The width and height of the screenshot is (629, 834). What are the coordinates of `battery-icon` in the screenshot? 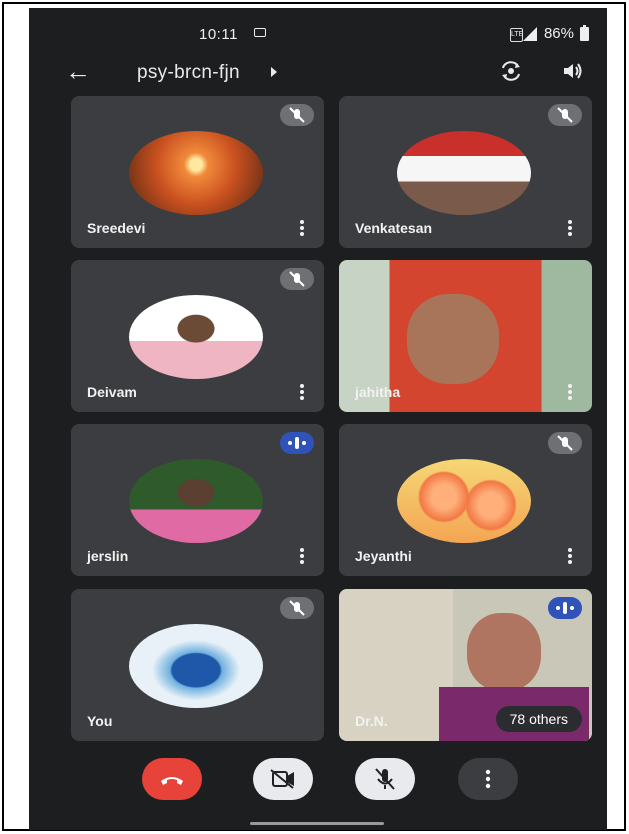 It's located at (584, 32).